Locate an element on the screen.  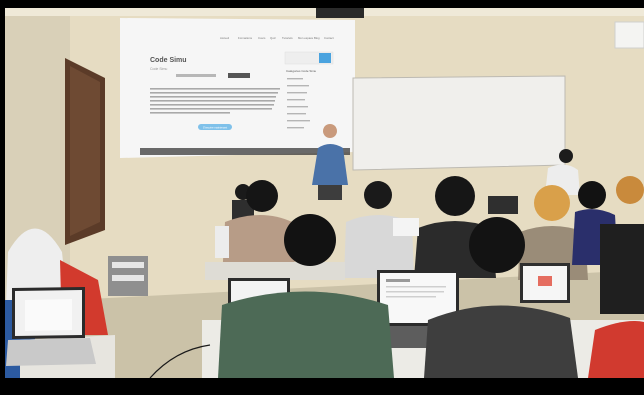
projected-cta-label: S'inscrire maintenant is located at coordinates (215, 127).